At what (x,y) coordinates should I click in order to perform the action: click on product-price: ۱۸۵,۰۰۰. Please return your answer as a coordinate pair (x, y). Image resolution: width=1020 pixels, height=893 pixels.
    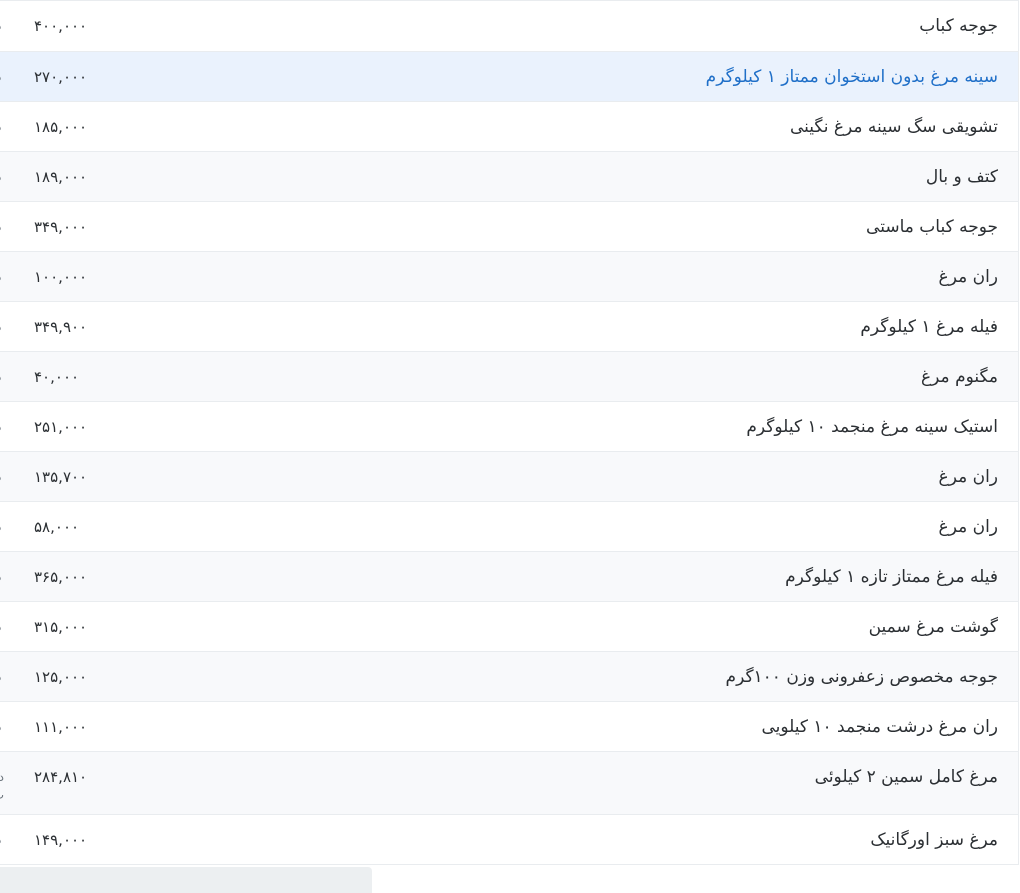
    Looking at the image, I should click on (61, 127).